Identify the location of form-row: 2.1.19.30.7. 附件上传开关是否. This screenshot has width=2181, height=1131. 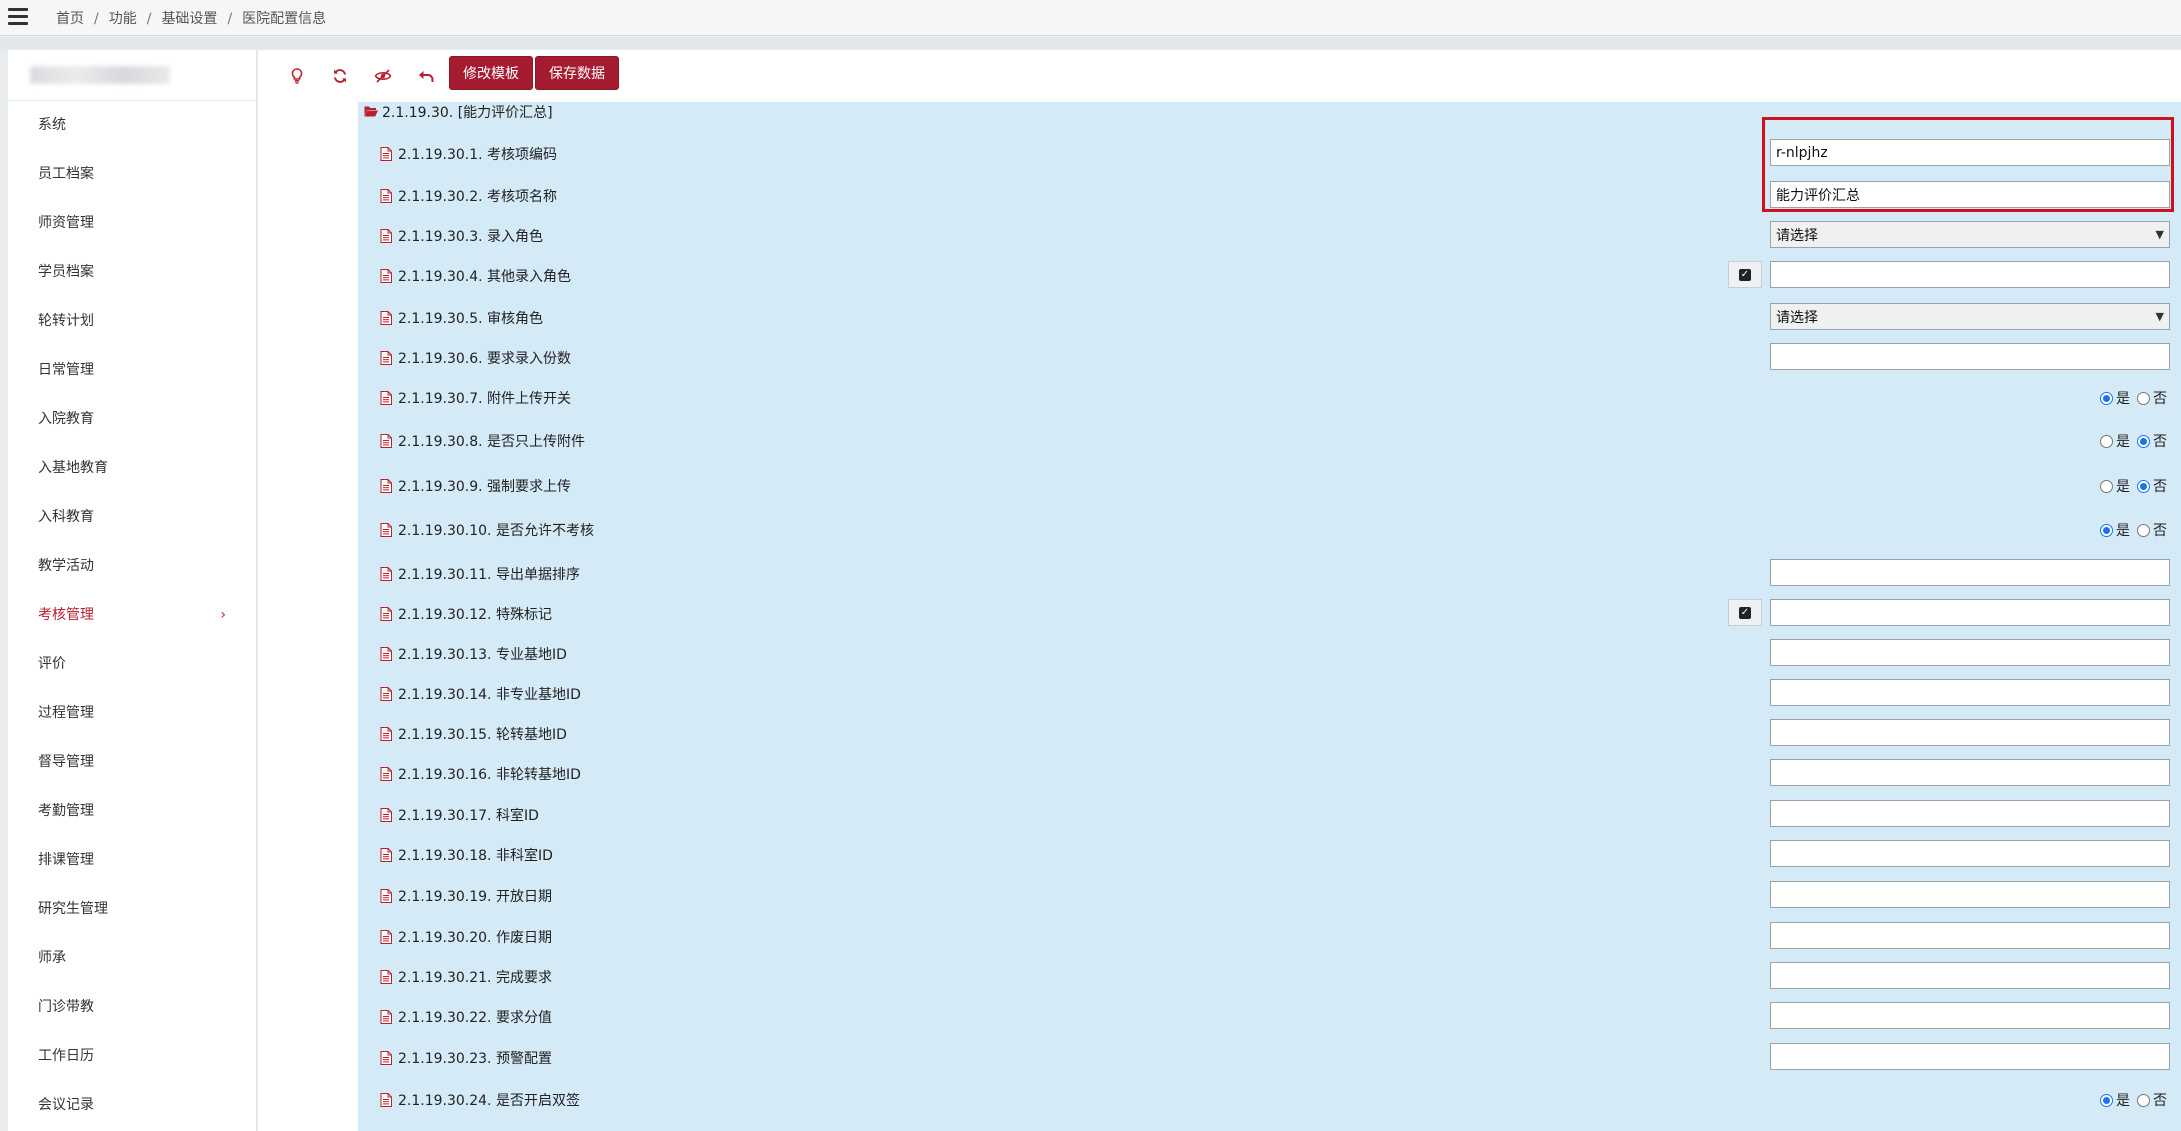
(1269, 397).